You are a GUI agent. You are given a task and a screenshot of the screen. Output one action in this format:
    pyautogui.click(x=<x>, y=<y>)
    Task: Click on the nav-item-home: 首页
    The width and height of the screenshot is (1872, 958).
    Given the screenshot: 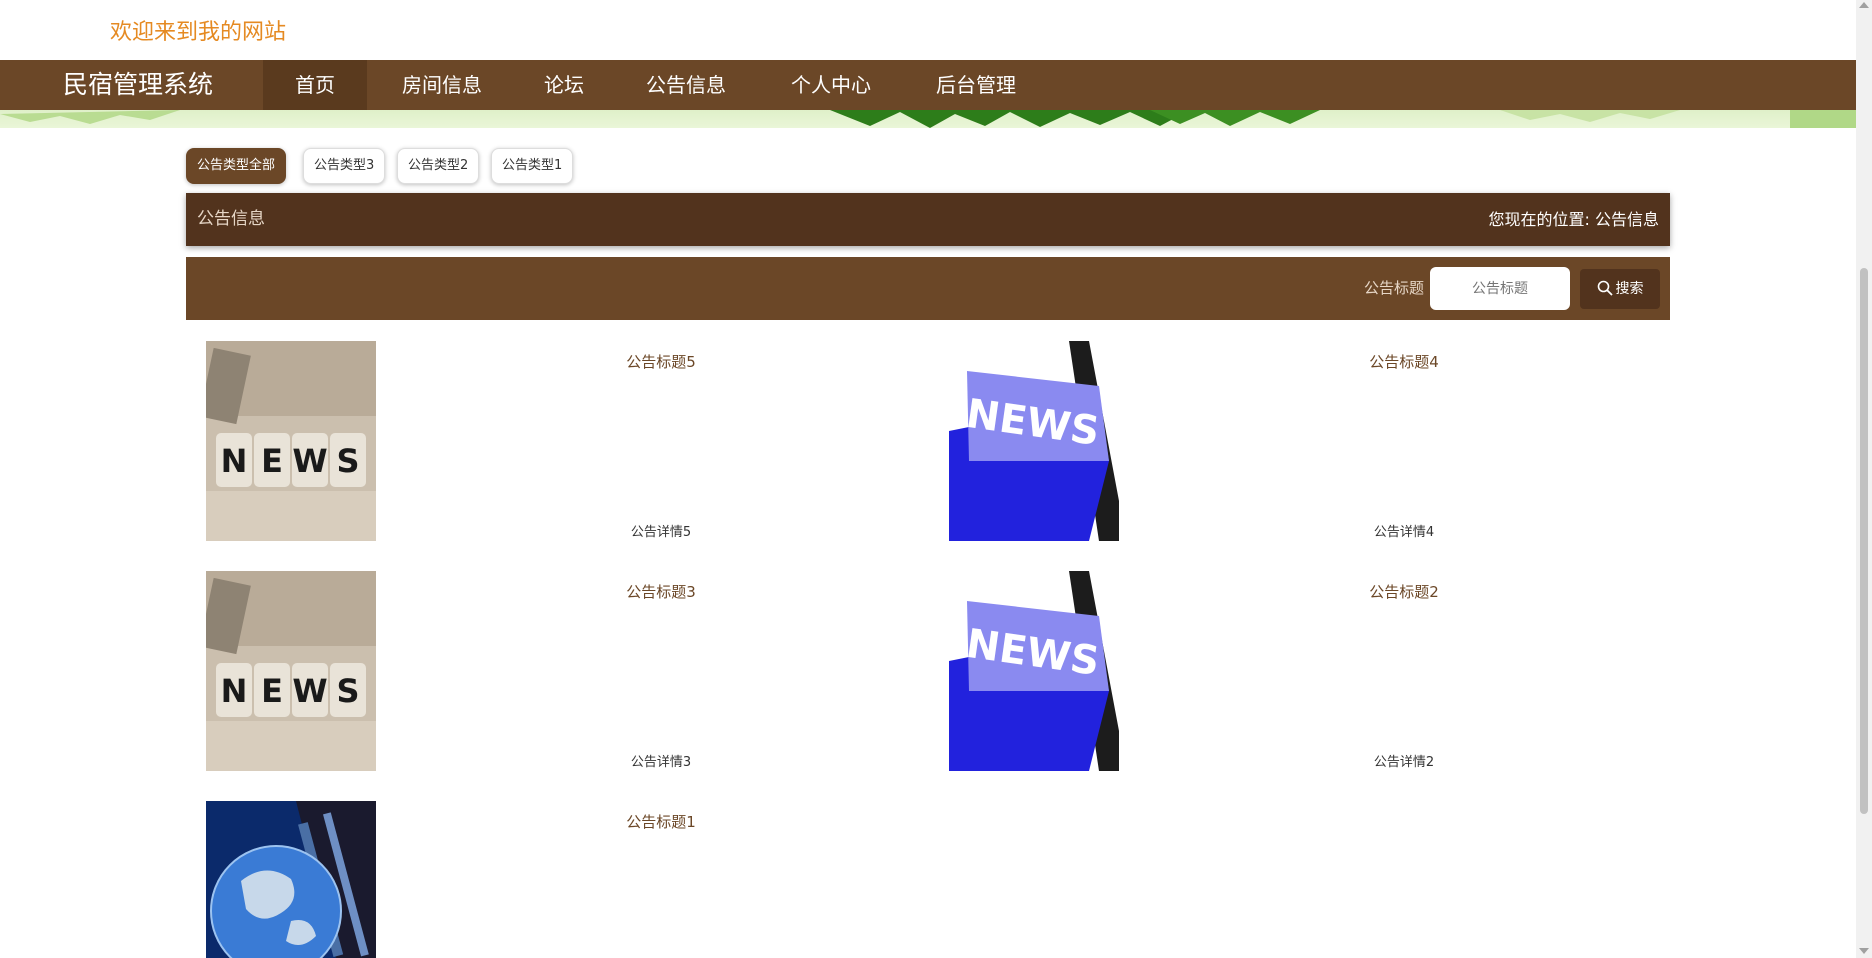 What is the action you would take?
    pyautogui.click(x=315, y=85)
    